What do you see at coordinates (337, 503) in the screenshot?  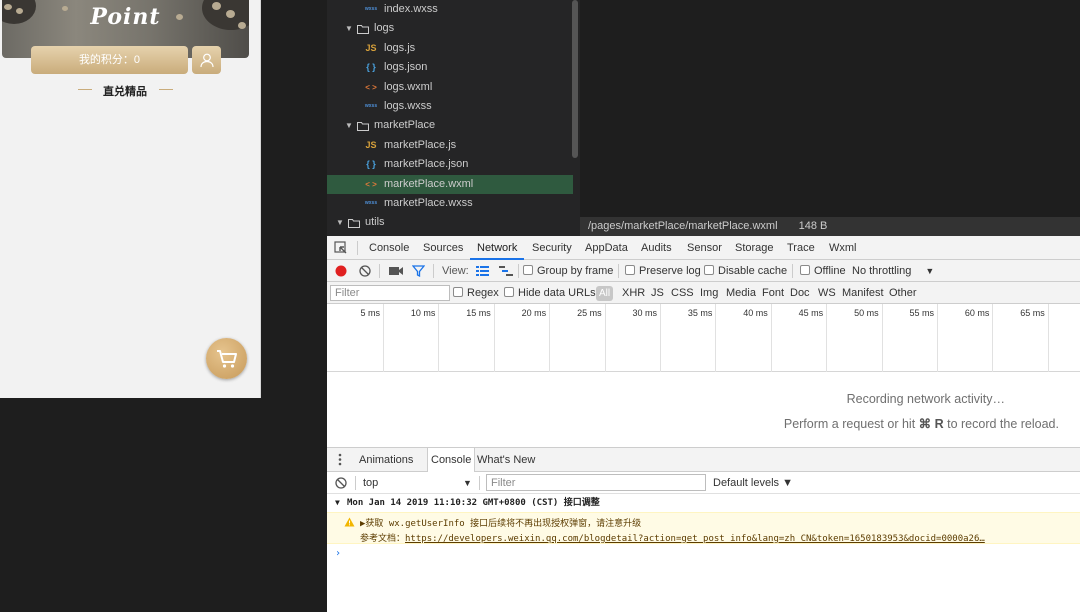 I see `group-expand-icon: ▼` at bounding box center [337, 503].